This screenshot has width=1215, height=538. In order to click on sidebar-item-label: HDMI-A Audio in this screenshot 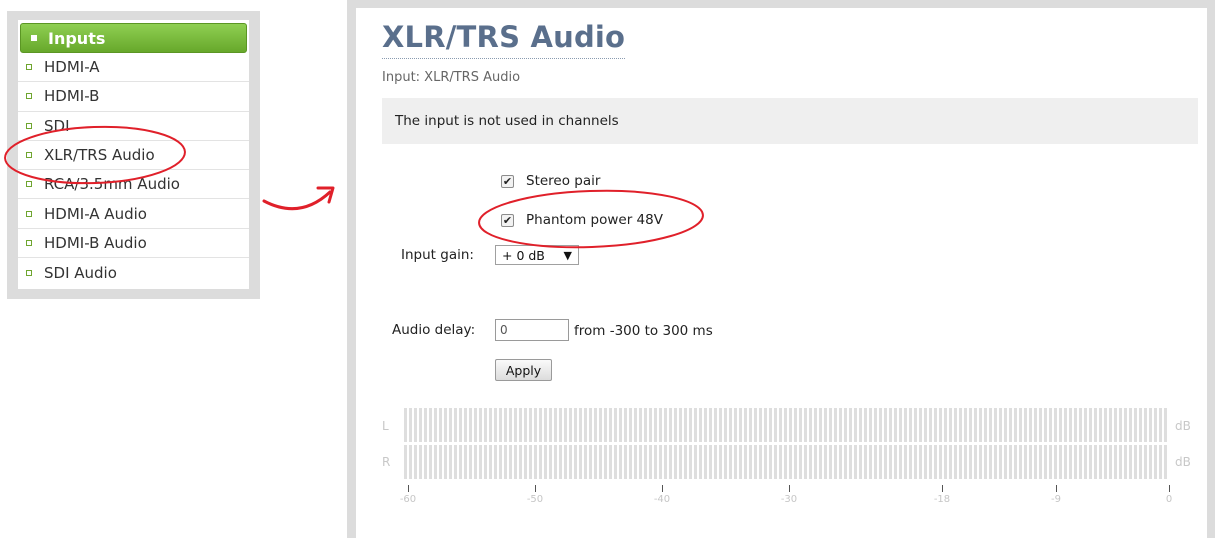, I will do `click(95, 213)`.